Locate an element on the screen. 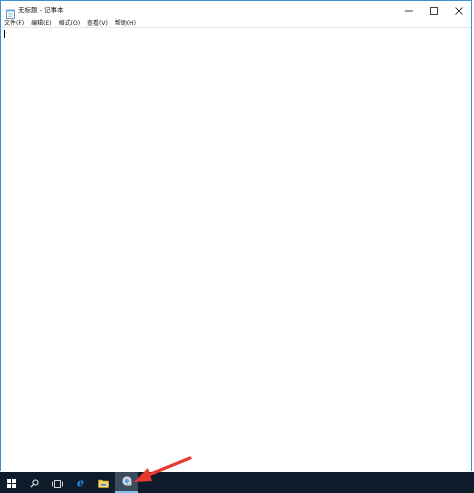  maximize-button is located at coordinates (433, 9).